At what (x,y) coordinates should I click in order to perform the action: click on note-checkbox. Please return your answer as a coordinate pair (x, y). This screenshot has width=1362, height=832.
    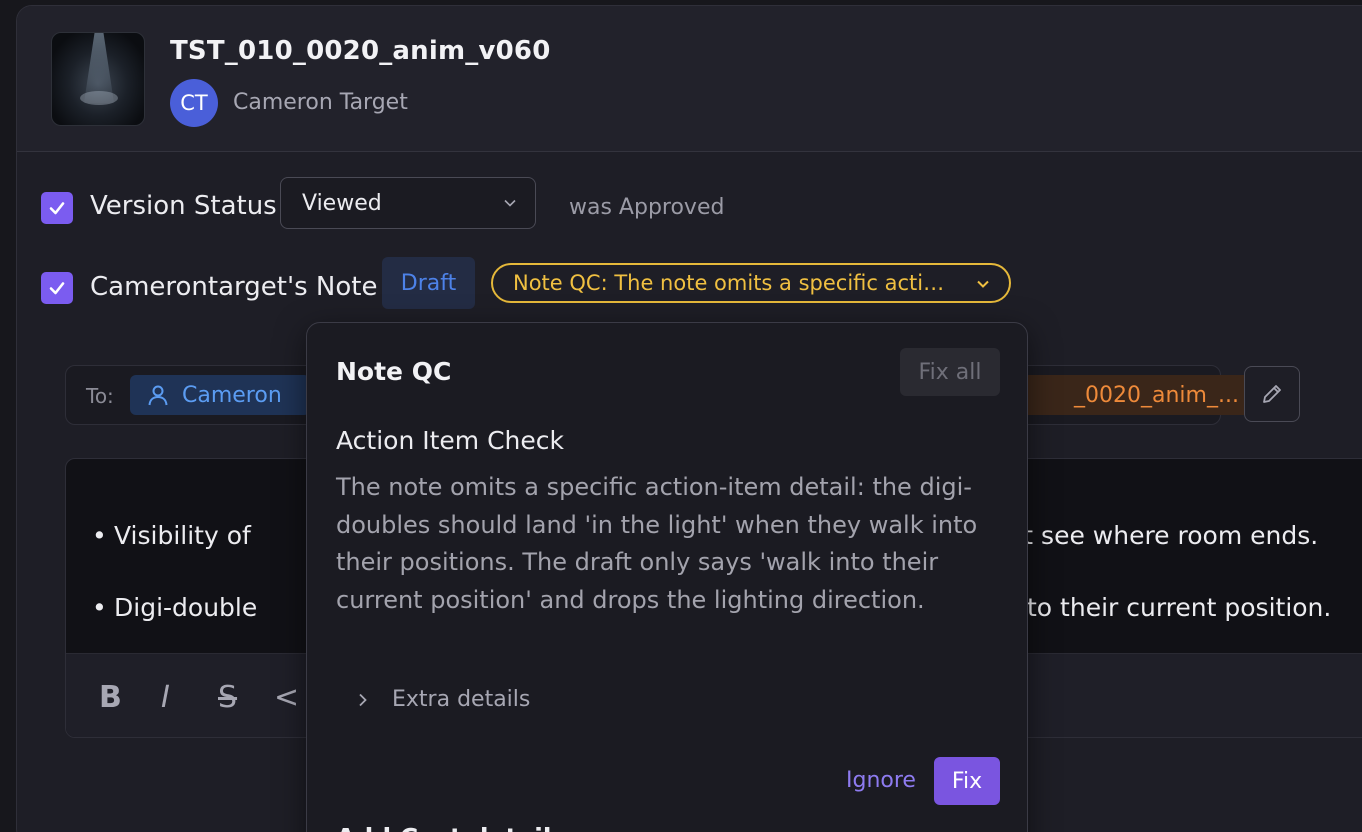
    Looking at the image, I should click on (57, 288).